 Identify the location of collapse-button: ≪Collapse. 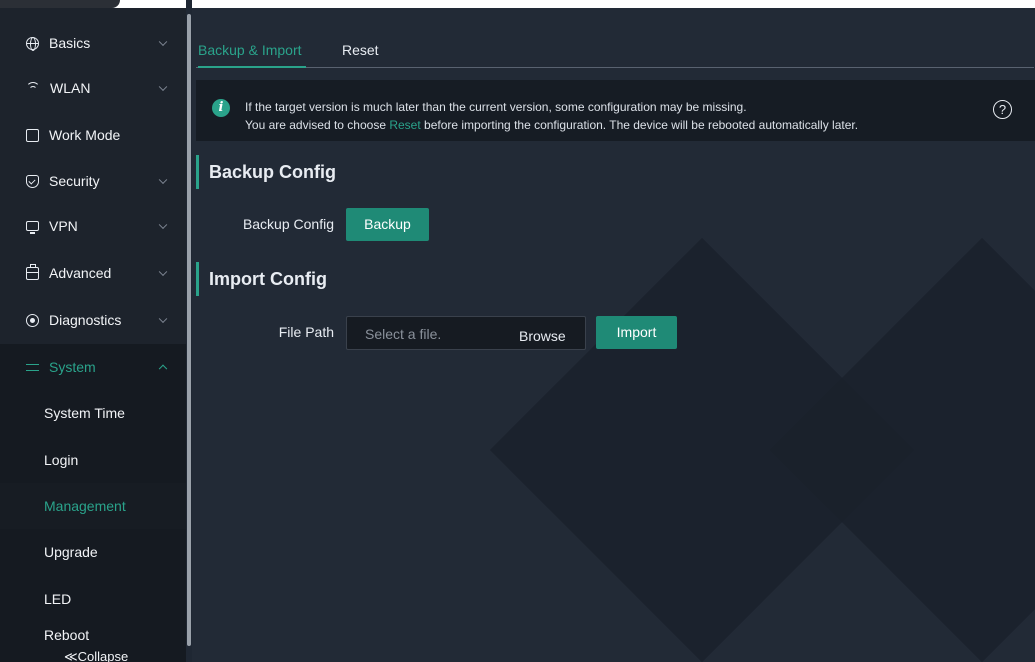
(96, 655).